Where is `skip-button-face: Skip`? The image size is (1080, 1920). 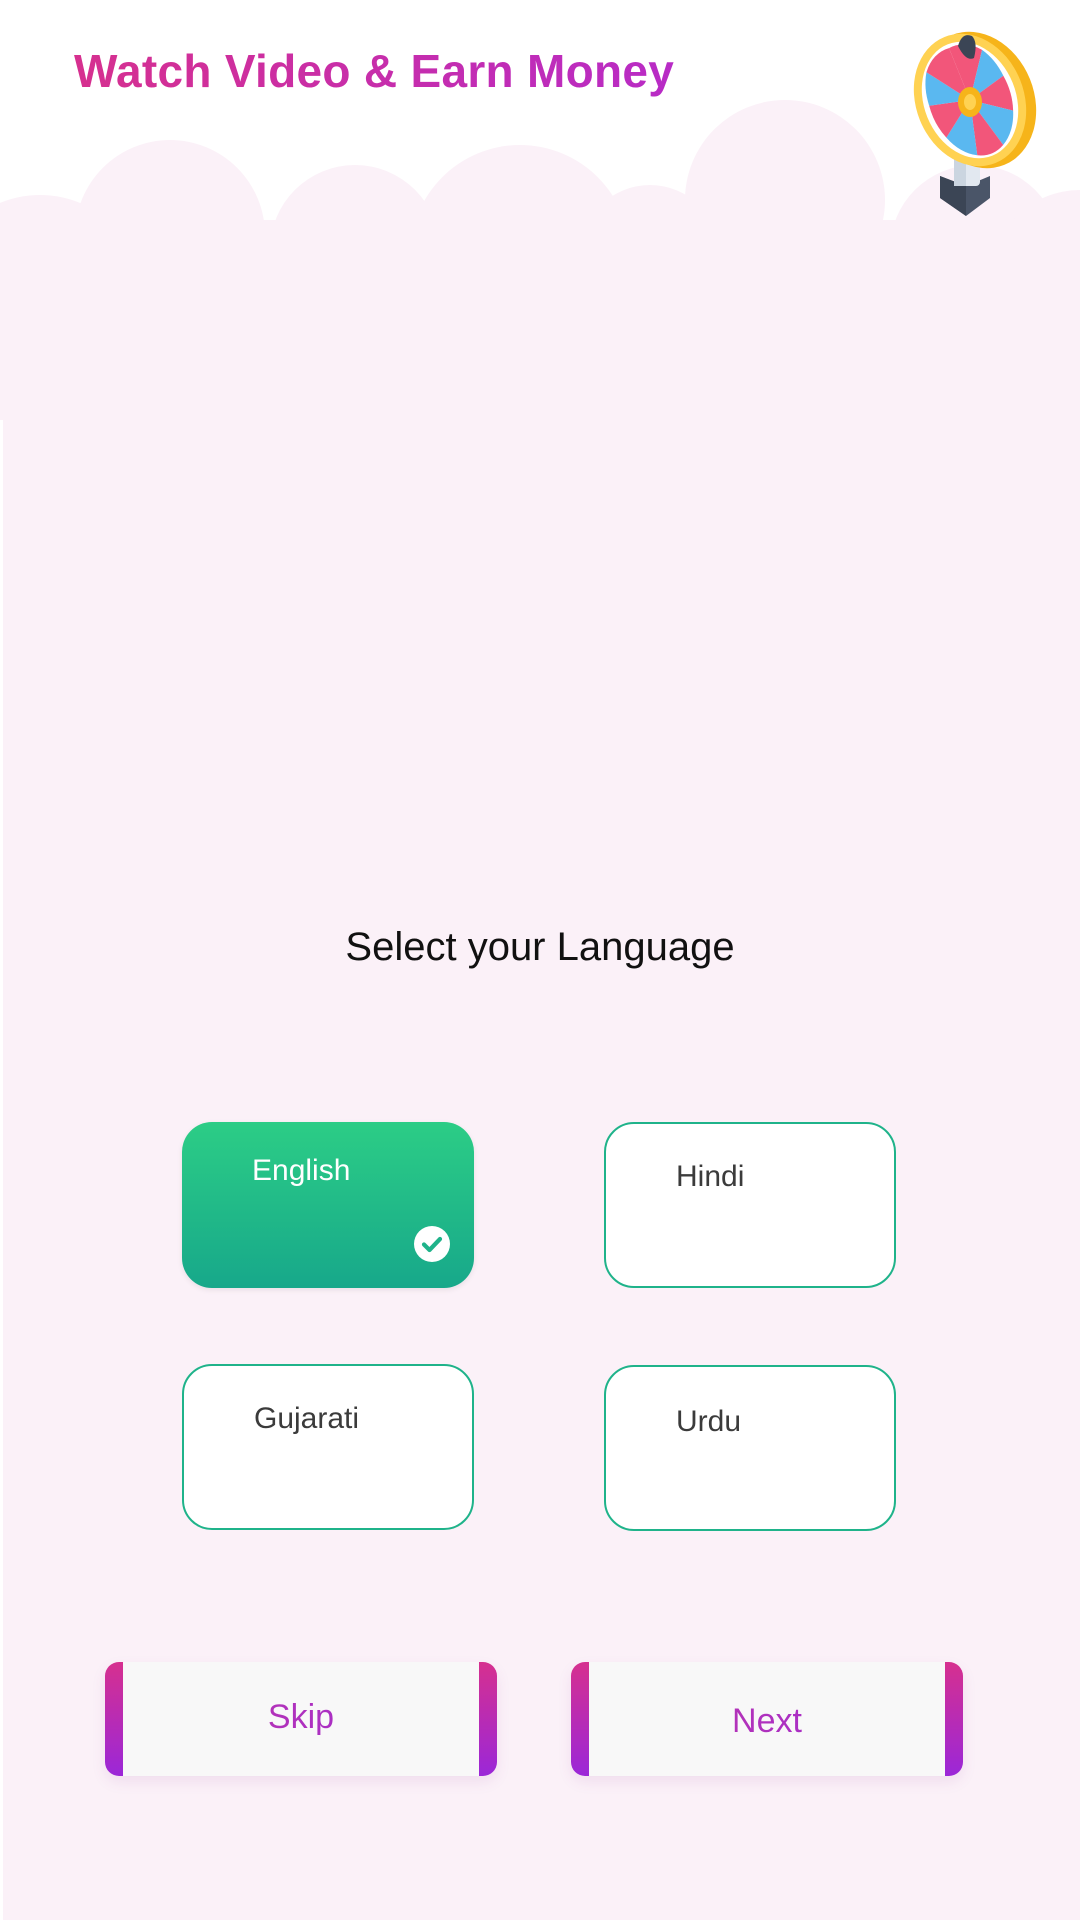 skip-button-face: Skip is located at coordinates (301, 1719).